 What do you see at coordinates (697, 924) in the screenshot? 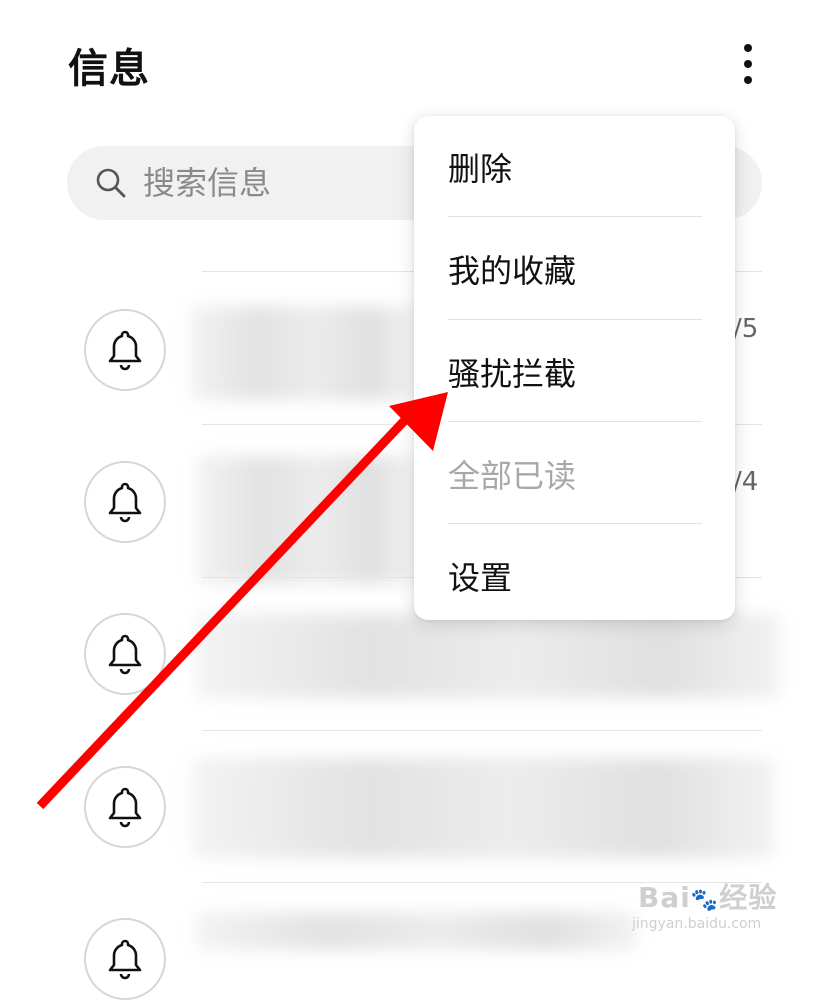
I see `watermark-url: jingyan.baidu.com` at bounding box center [697, 924].